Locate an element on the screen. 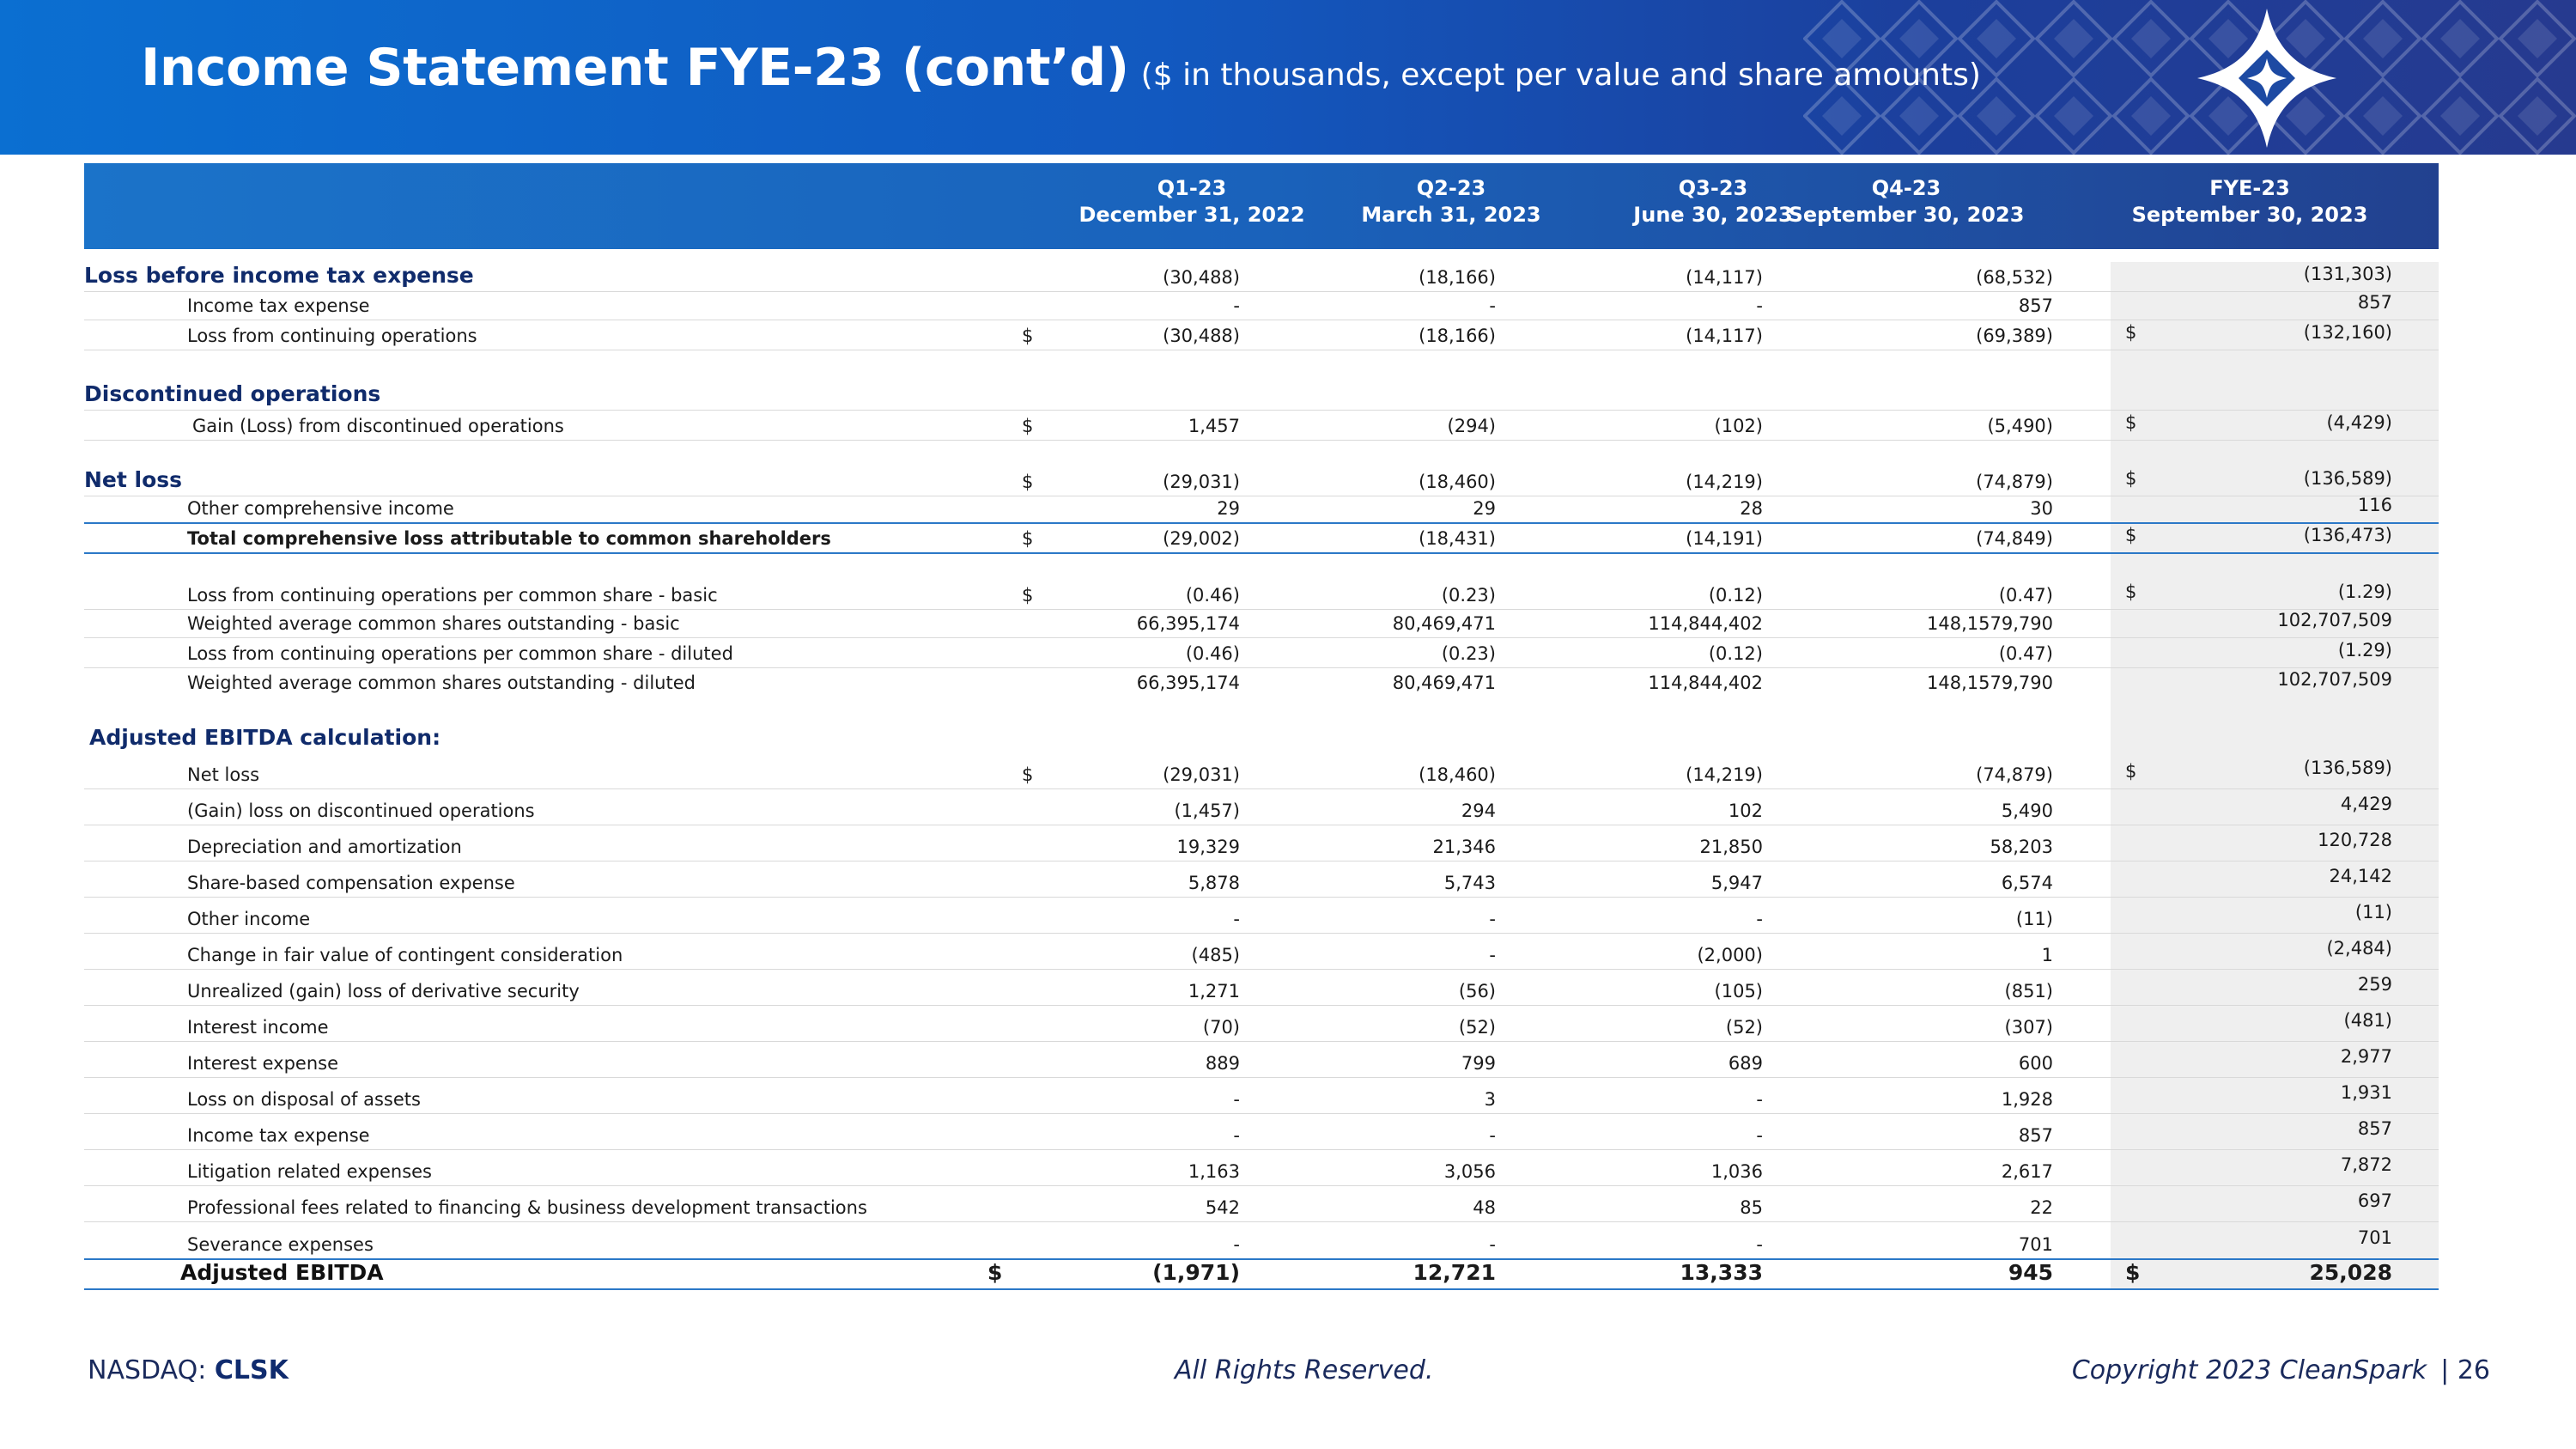  cell-value: 102,707,509 is located at coordinates (2334, 679).